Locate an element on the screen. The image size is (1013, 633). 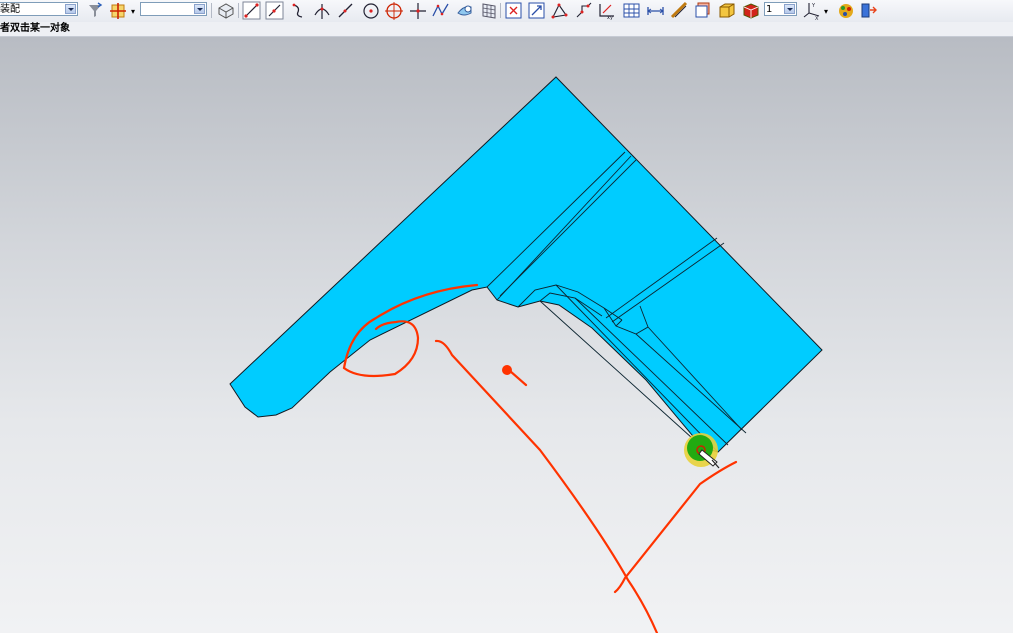
fit-view-icon is located at coordinates (513, 10).